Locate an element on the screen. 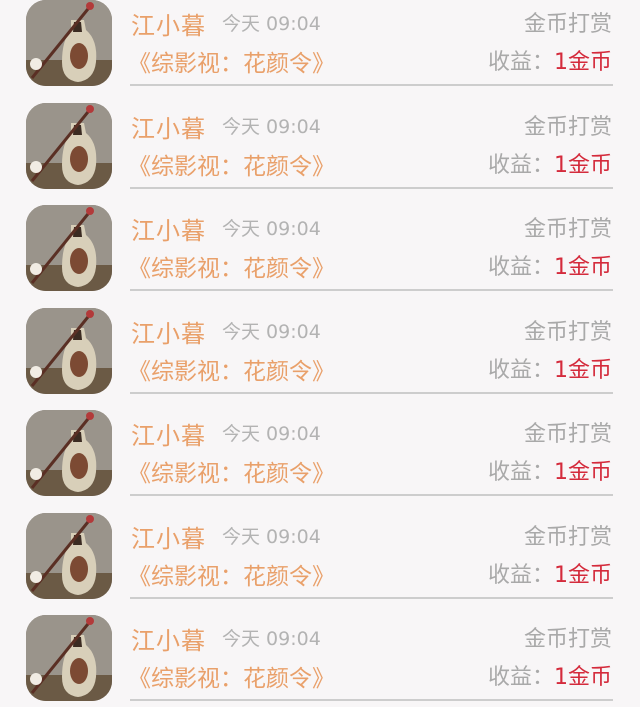 This screenshot has width=640, height=707. scrollbar is located at coordinates (637, 353).